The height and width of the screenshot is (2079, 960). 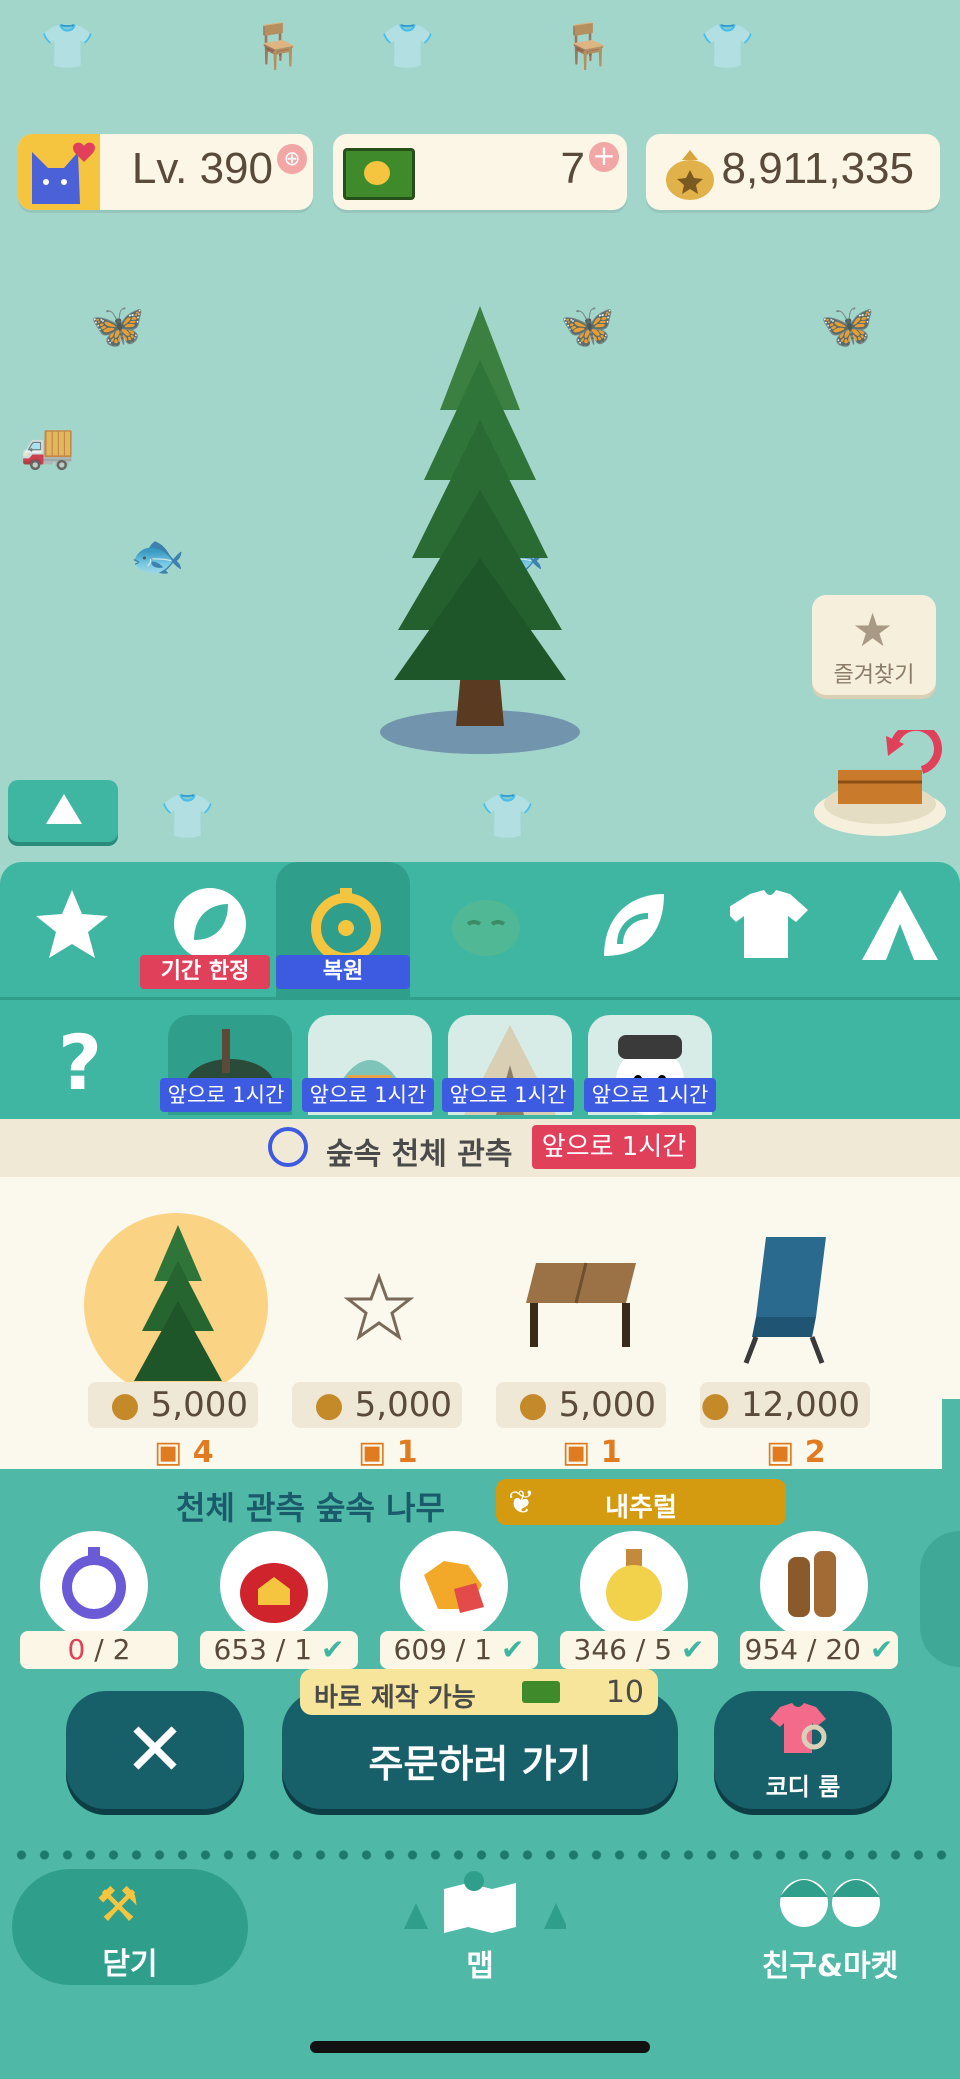 What do you see at coordinates (210, 924) in the screenshot?
I see `limited-leaf-icon` at bounding box center [210, 924].